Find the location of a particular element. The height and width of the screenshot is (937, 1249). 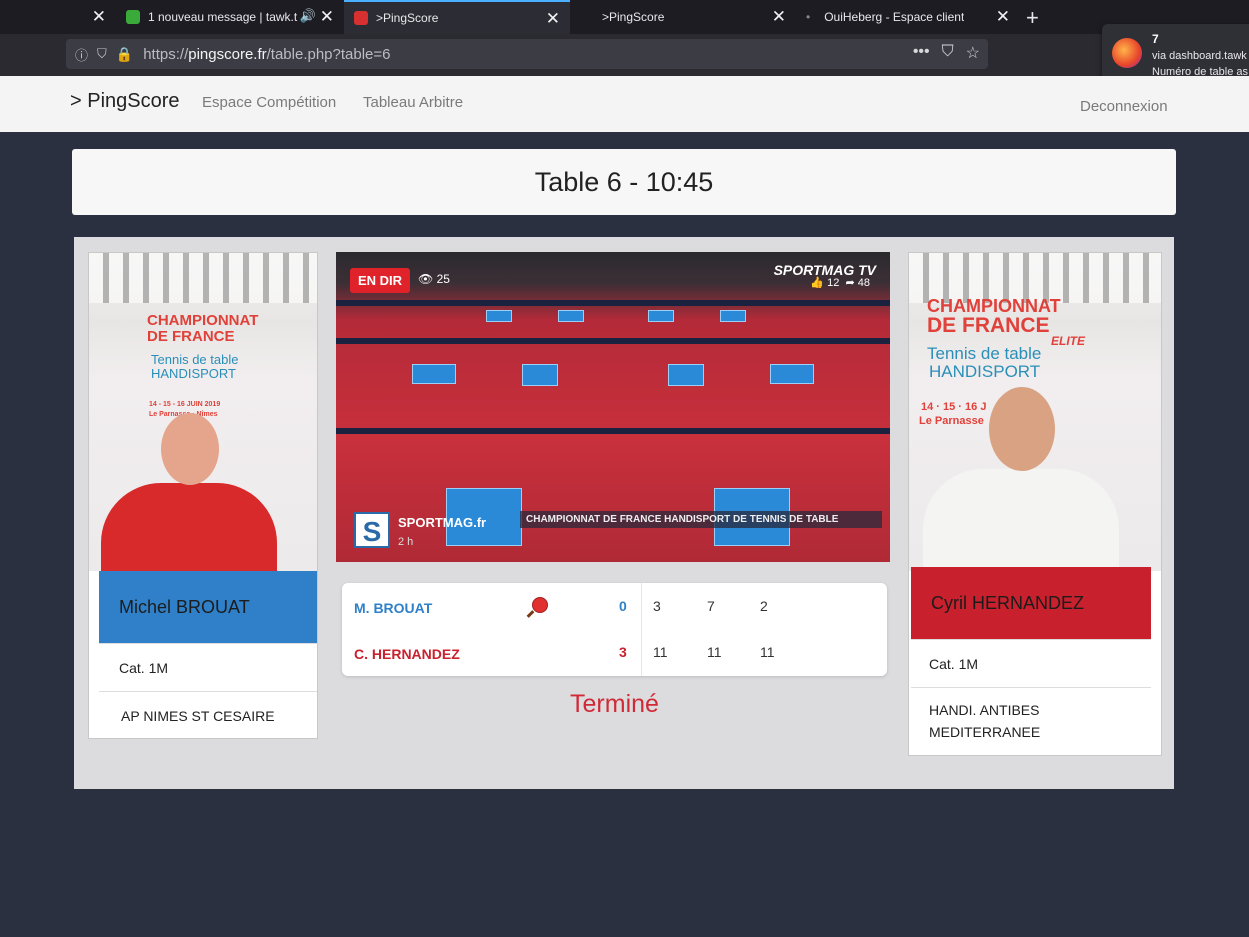

share-arrow-icon: ➦ is located at coordinates (849, 283).